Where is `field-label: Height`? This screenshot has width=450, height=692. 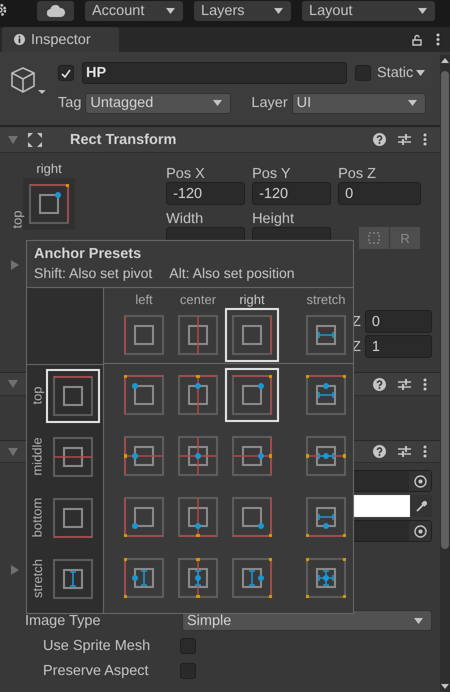 field-label: Height is located at coordinates (273, 219).